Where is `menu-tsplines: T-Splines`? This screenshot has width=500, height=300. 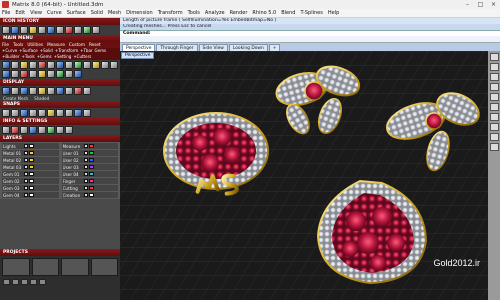
menu-tsplines: T-Splines is located at coordinates (311, 13).